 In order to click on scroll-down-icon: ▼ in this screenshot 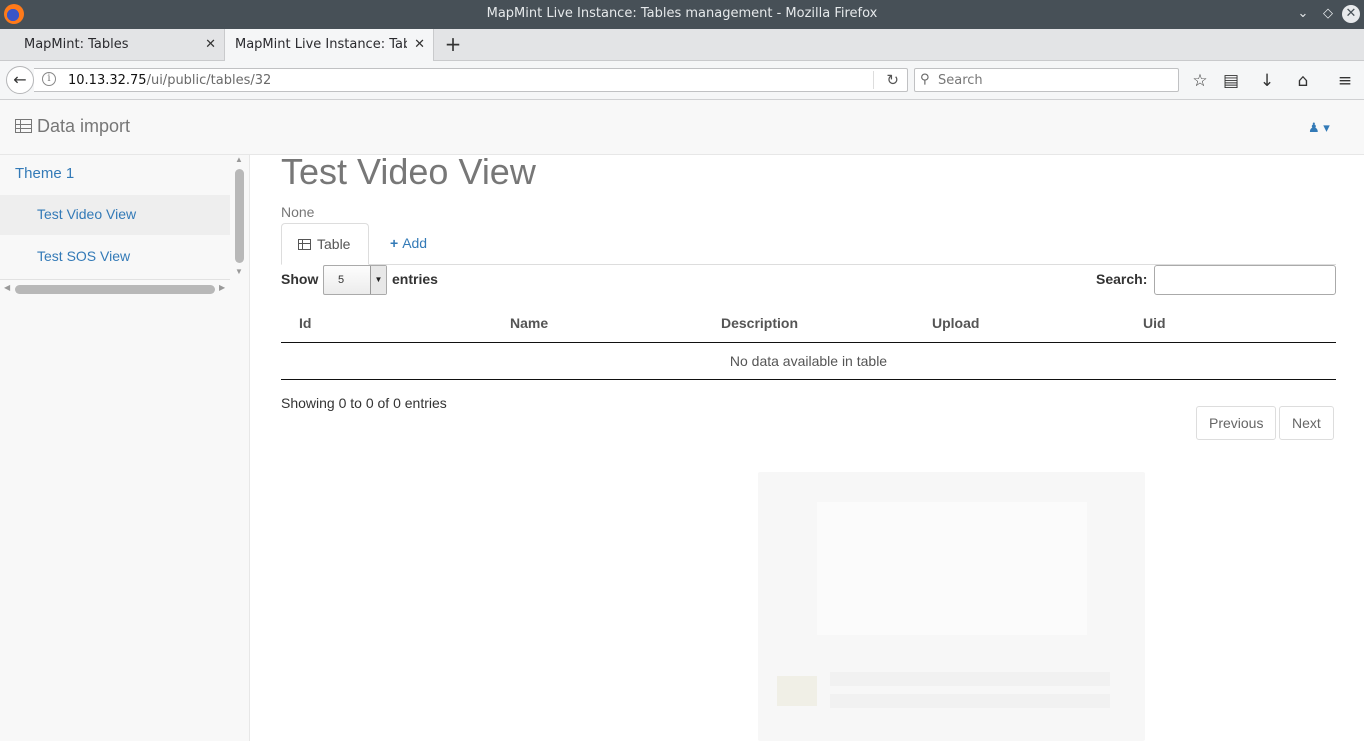, I will do `click(239, 271)`.